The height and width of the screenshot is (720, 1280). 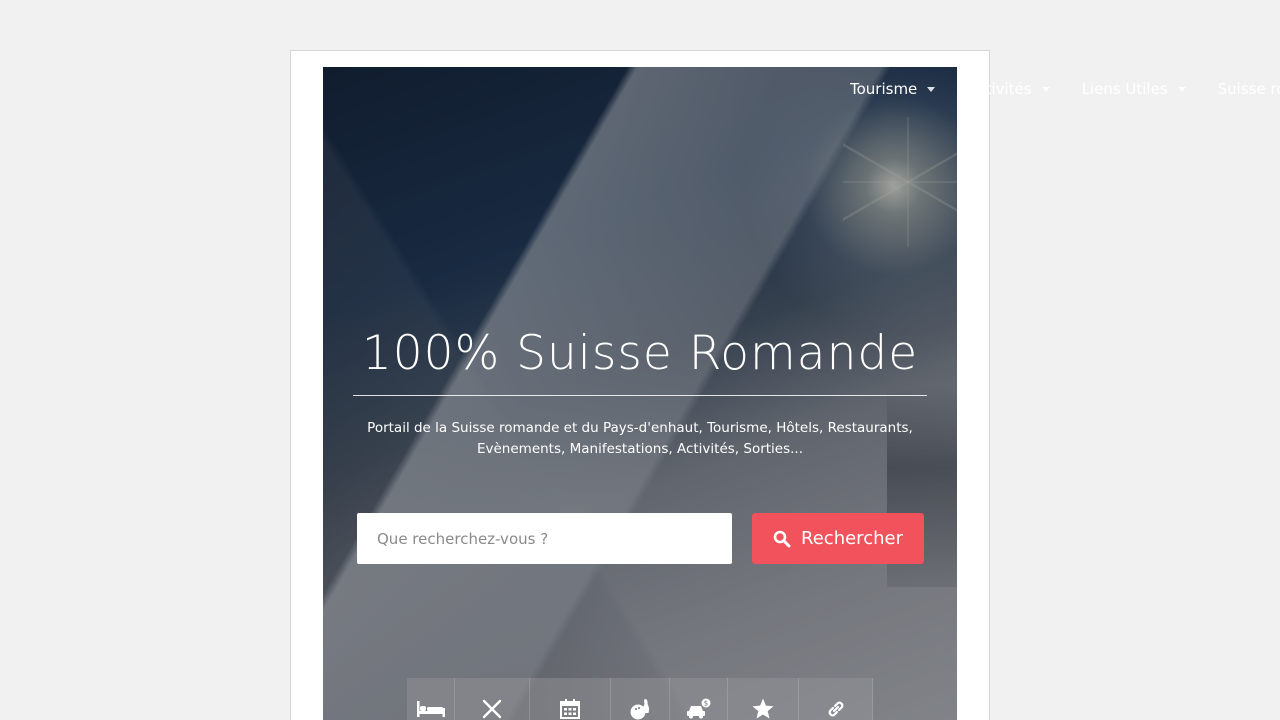 I want to click on link-icon, so click(x=836, y=702).